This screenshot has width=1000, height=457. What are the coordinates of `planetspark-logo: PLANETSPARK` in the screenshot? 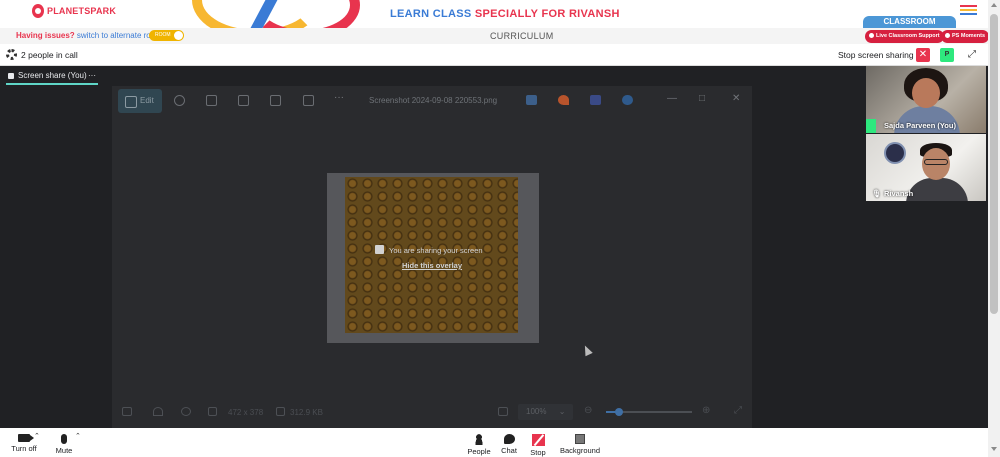 It's located at (74, 11).